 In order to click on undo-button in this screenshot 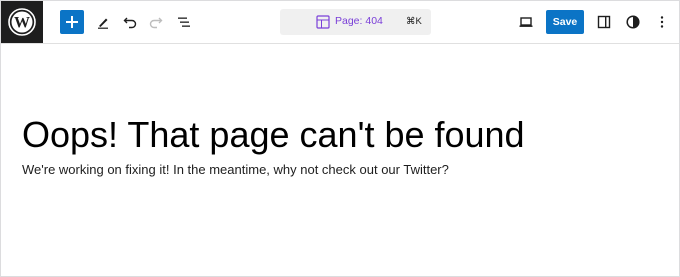, I will do `click(130, 22)`.